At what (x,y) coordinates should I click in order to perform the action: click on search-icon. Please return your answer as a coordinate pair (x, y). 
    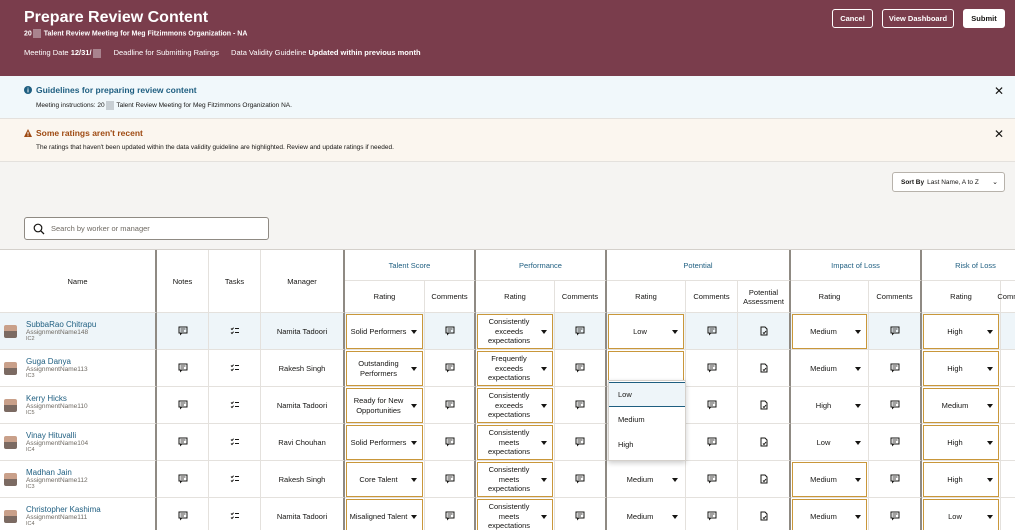
    Looking at the image, I should click on (39, 229).